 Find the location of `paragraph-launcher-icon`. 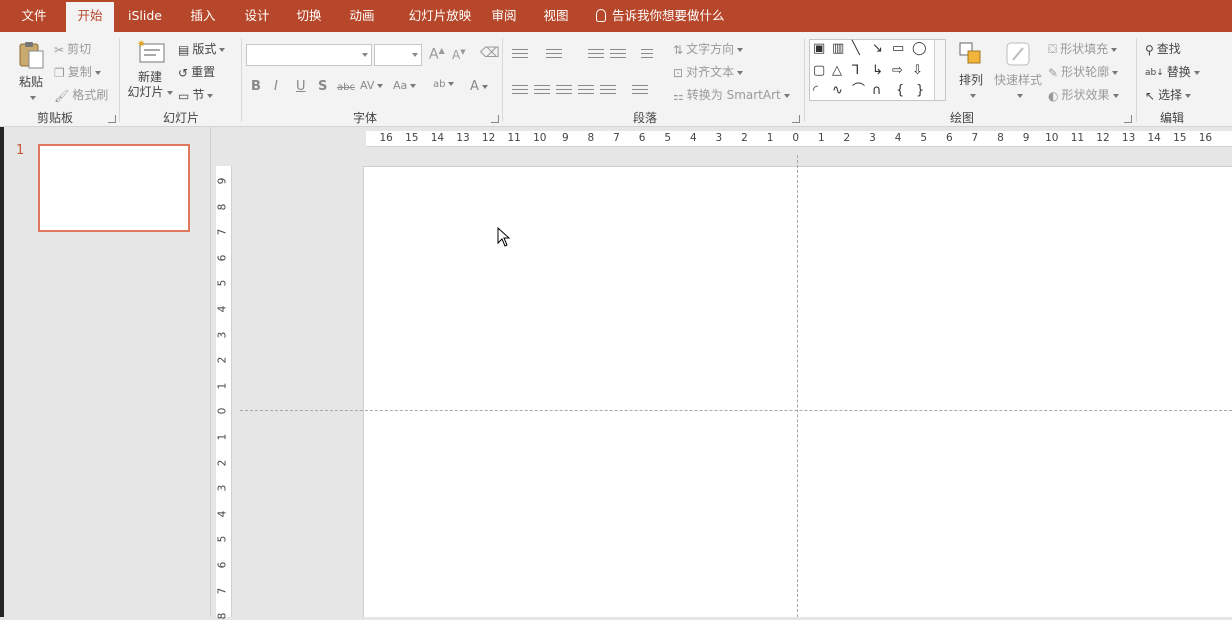

paragraph-launcher-icon is located at coordinates (796, 119).